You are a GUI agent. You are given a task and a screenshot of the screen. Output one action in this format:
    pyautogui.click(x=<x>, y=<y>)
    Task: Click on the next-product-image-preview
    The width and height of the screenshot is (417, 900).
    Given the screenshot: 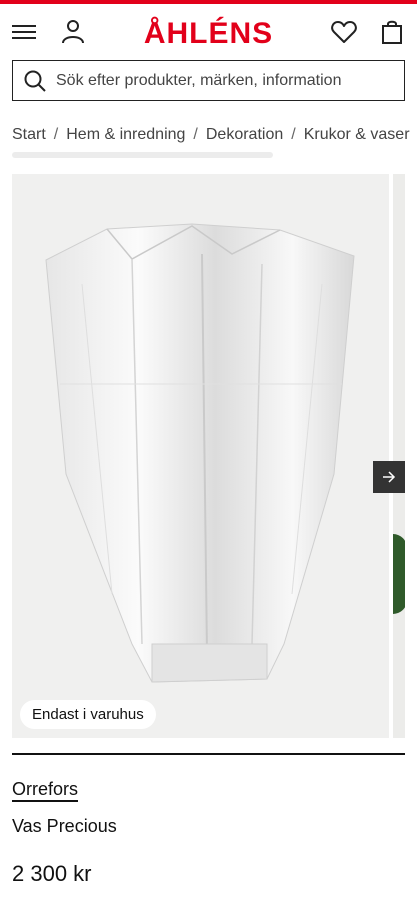 What is the action you would take?
    pyautogui.click(x=399, y=456)
    